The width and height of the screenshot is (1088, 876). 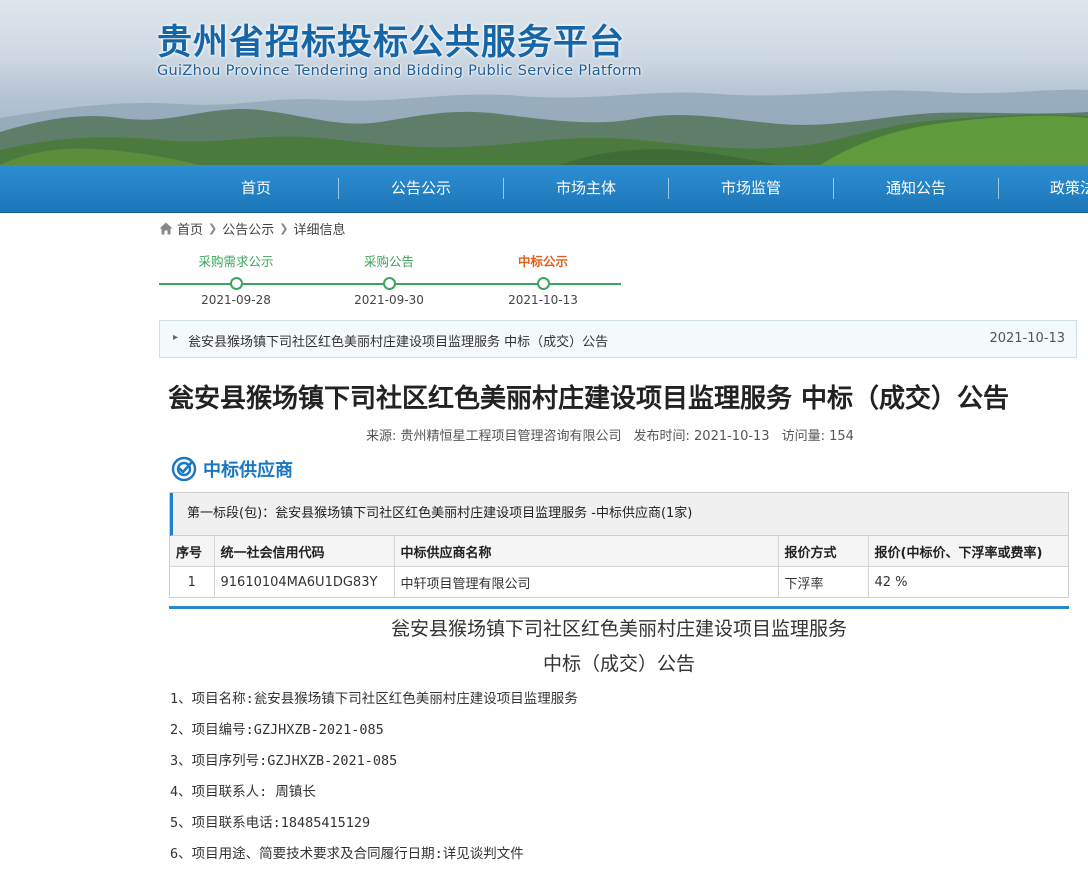 I want to click on timeline-step-date: 2021-10-13, so click(x=543, y=300).